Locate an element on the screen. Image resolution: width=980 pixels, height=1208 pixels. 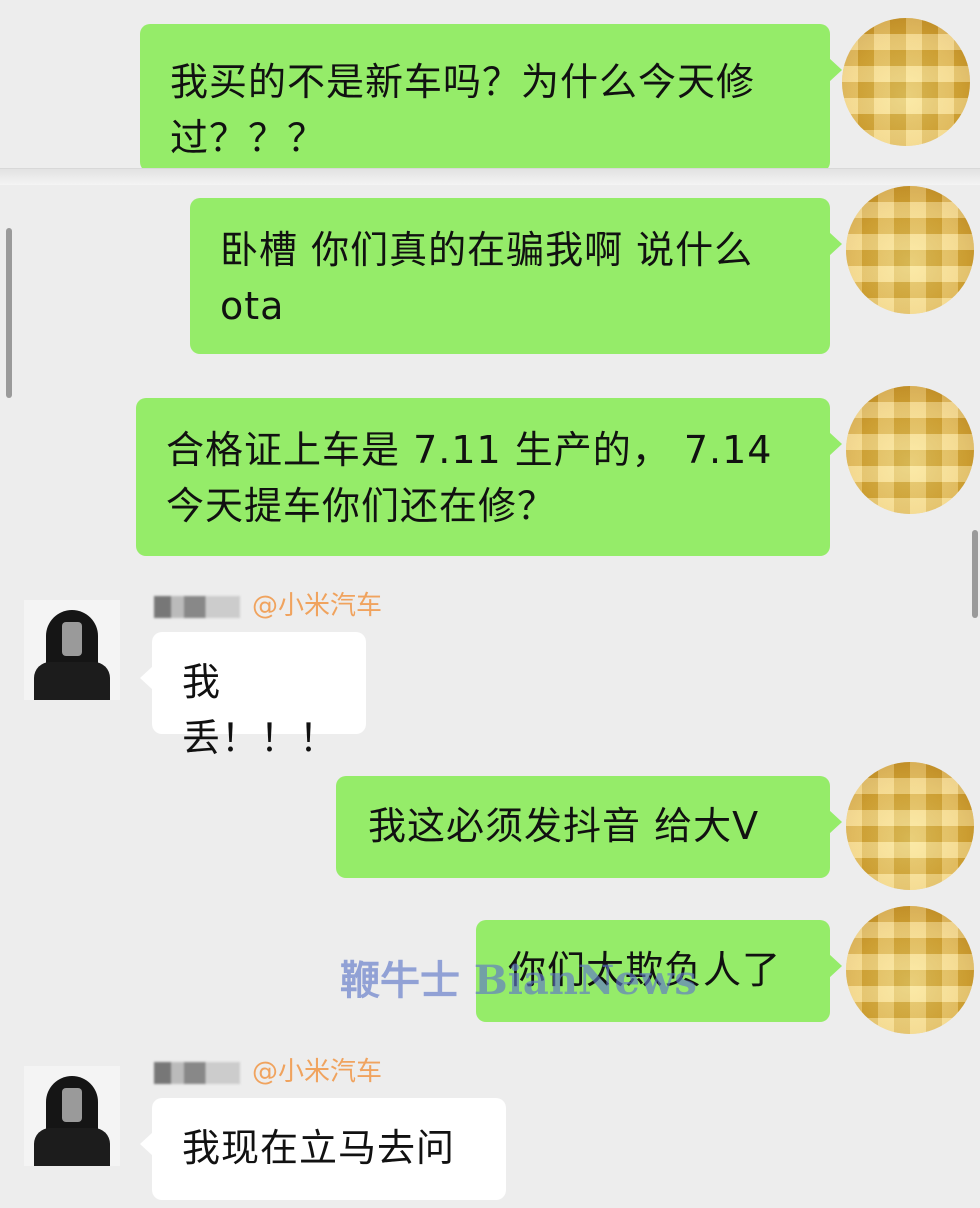
message-text: 我这必须发抖音 给大V is located at coordinates (564, 826).